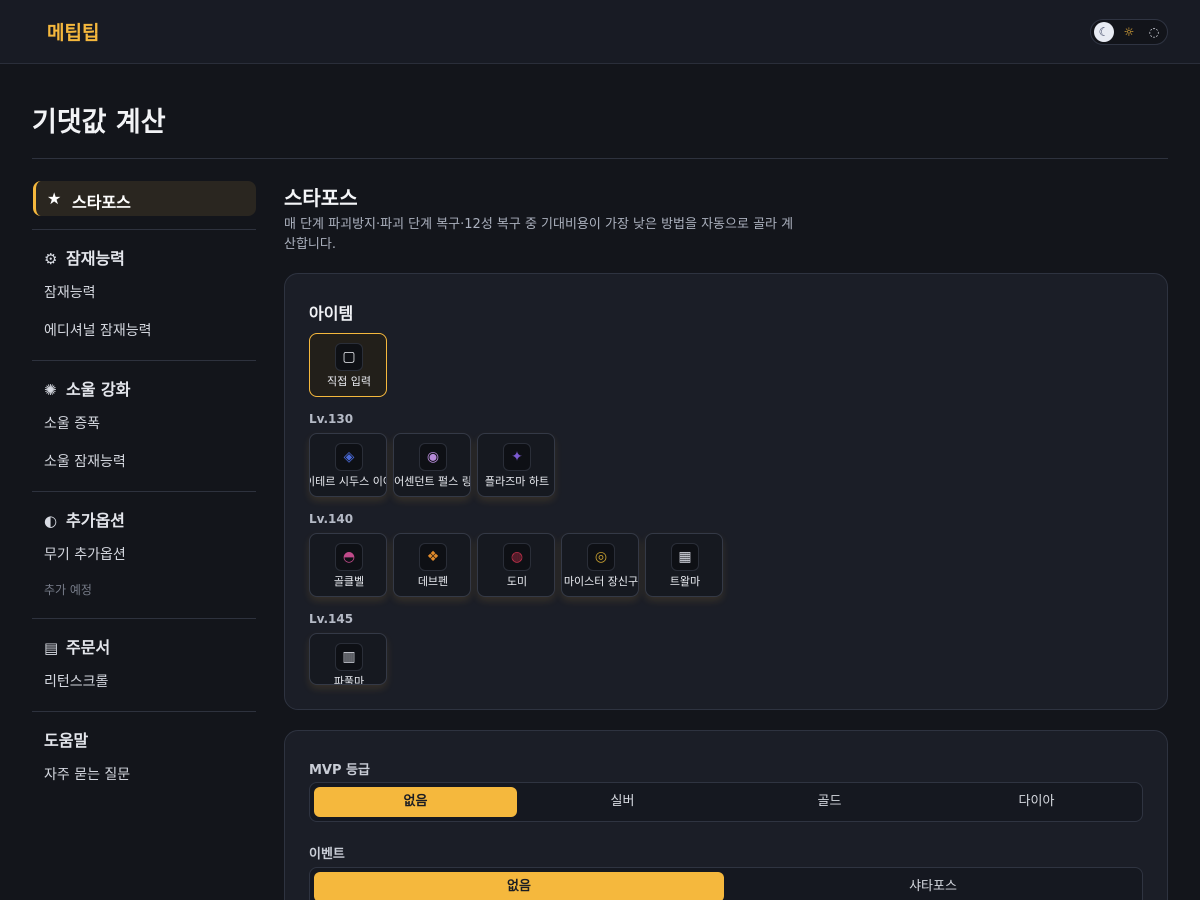 The image size is (1200, 900). Describe the element at coordinates (432, 481) in the screenshot. I see `item-label: 어센던트 펄스 링` at that location.